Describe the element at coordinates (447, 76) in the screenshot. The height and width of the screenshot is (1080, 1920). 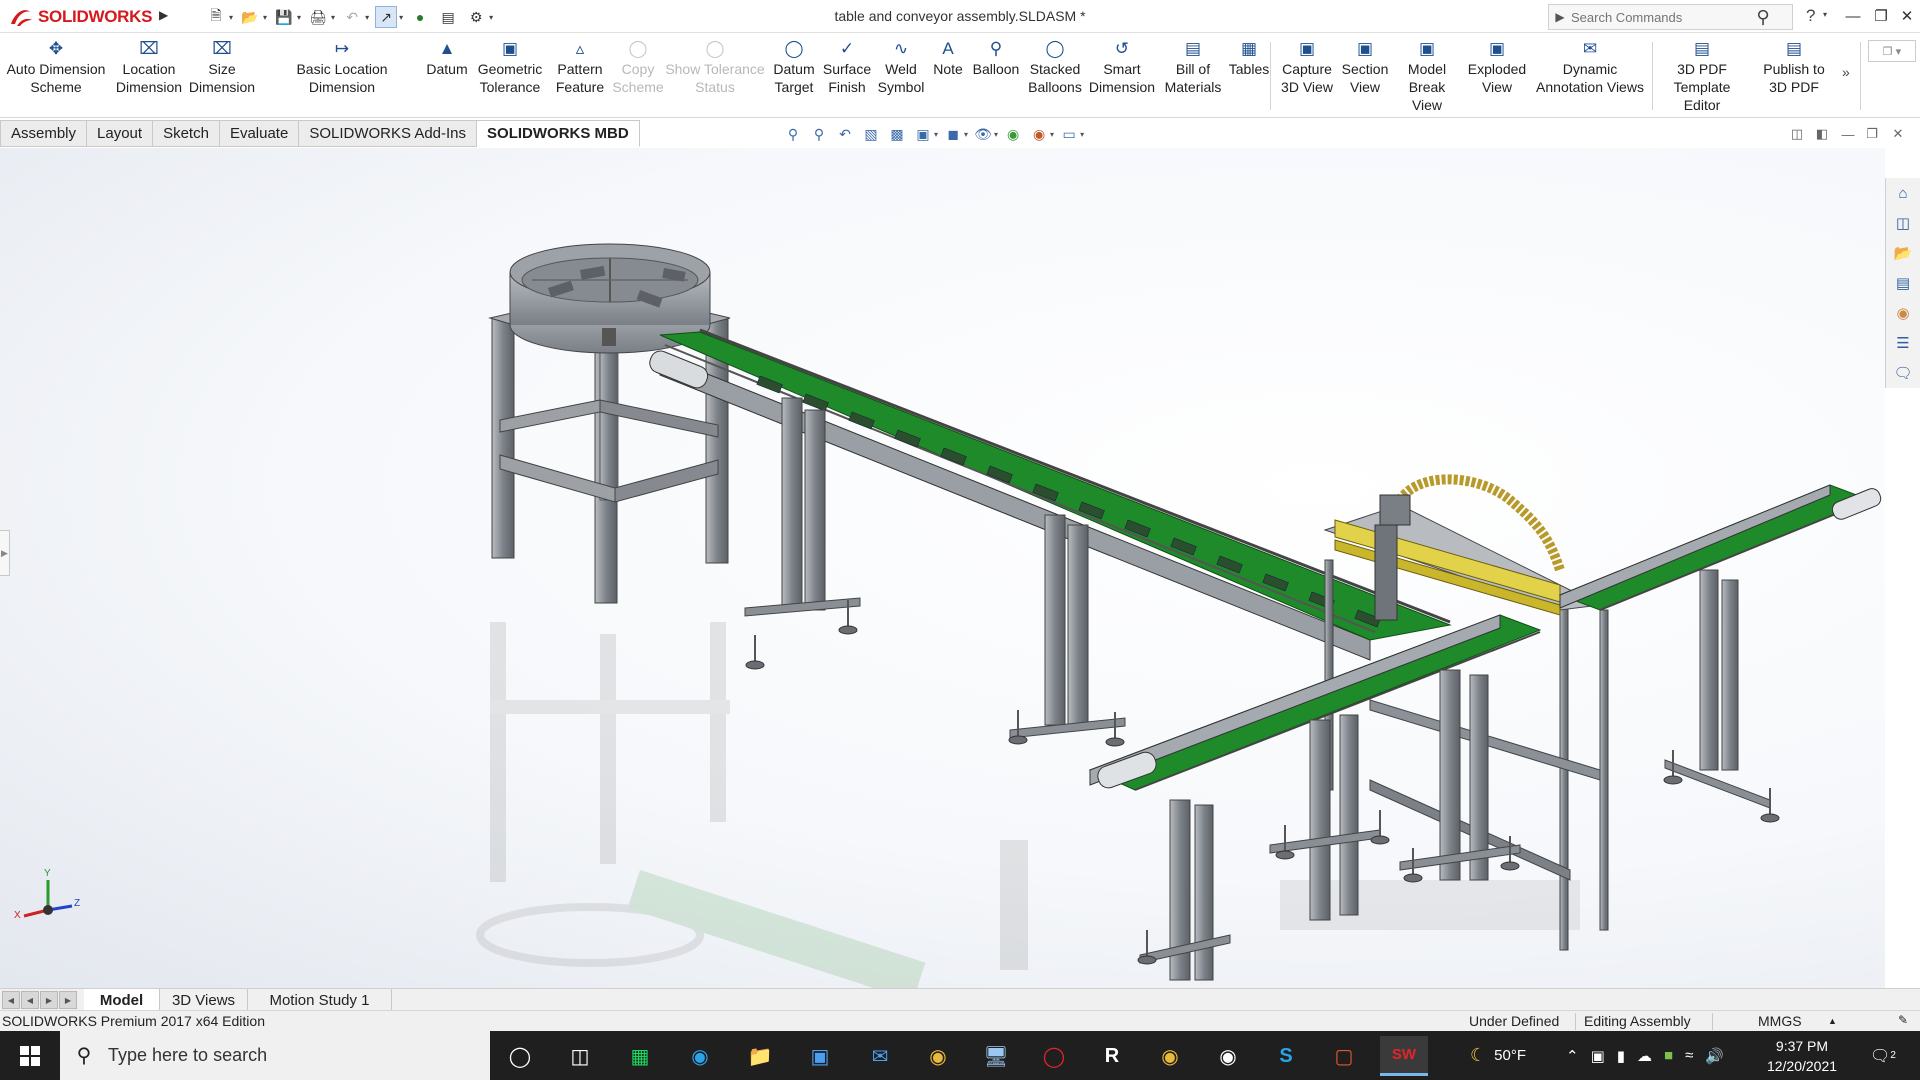
I see `datum-button: ▲ Datum` at that location.